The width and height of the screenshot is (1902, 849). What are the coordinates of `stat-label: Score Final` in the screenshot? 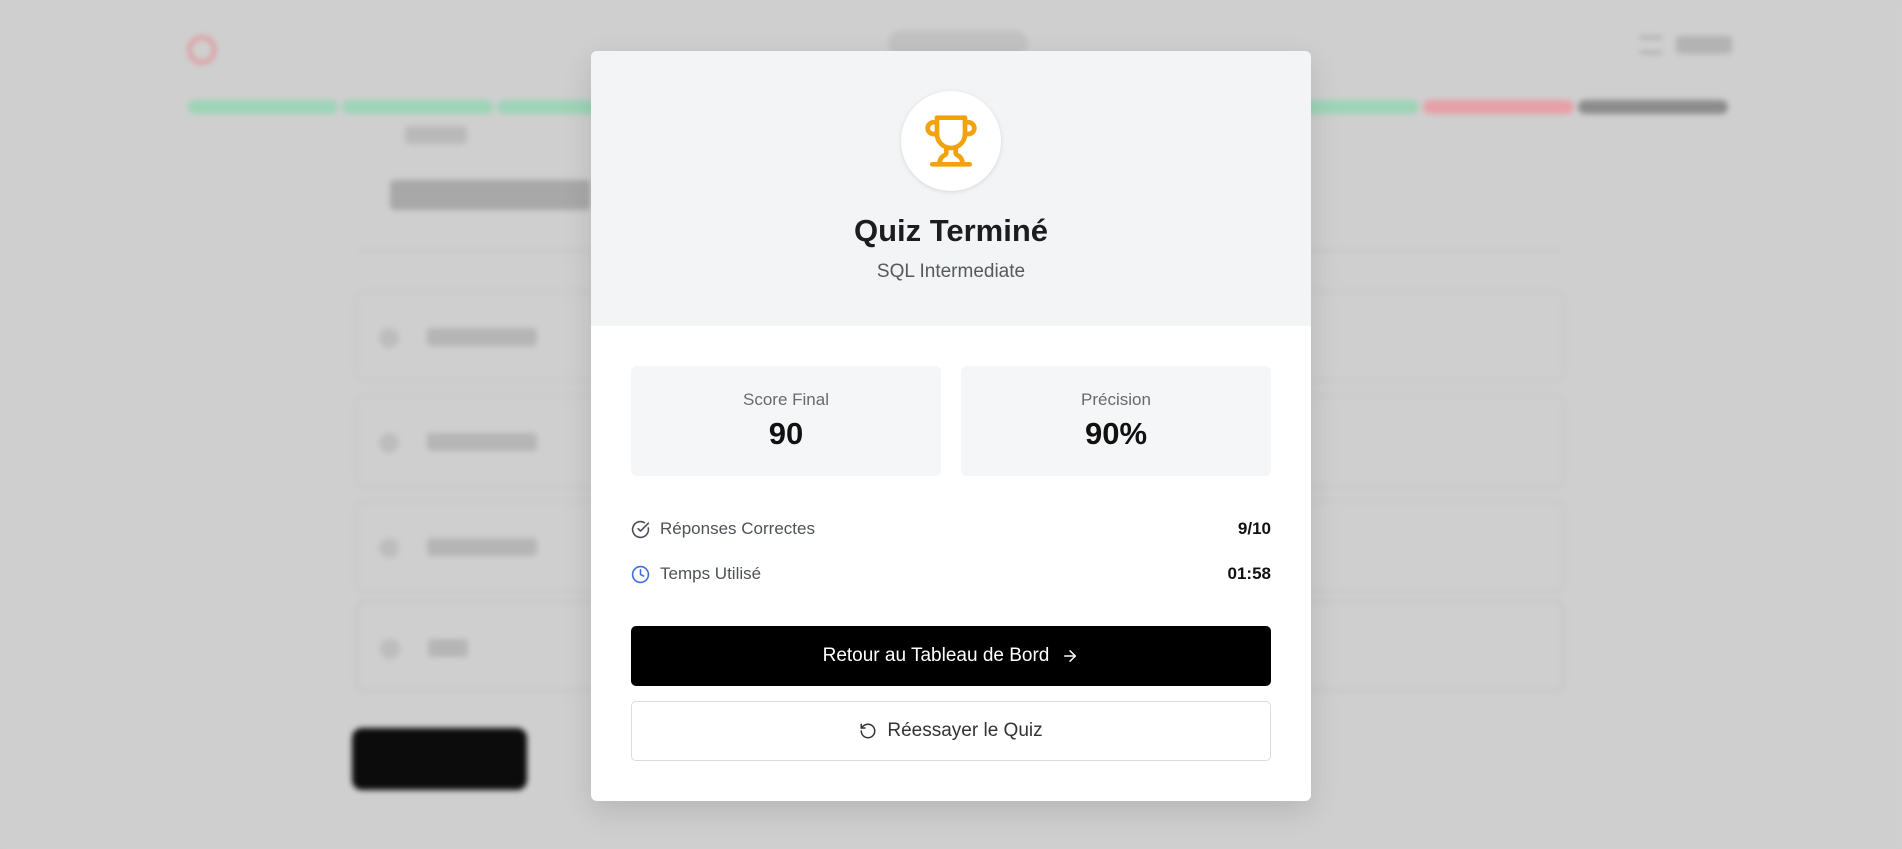 It's located at (786, 399).